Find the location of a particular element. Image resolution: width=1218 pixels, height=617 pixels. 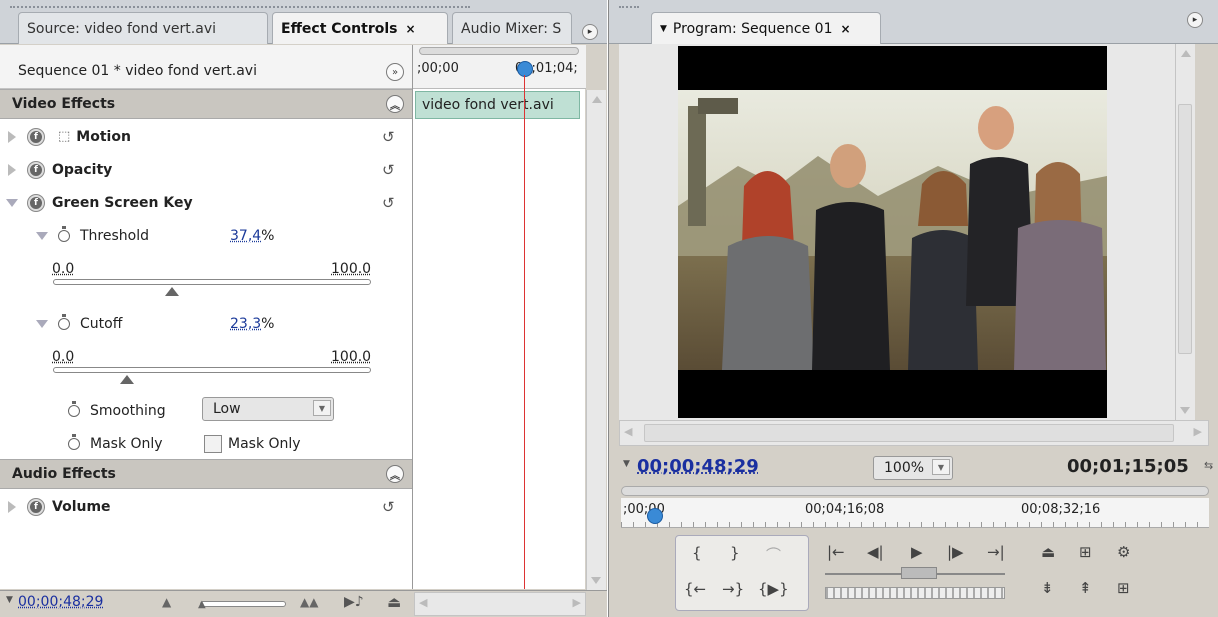

insert-icon: ⇟ is located at coordinates (1047, 588).